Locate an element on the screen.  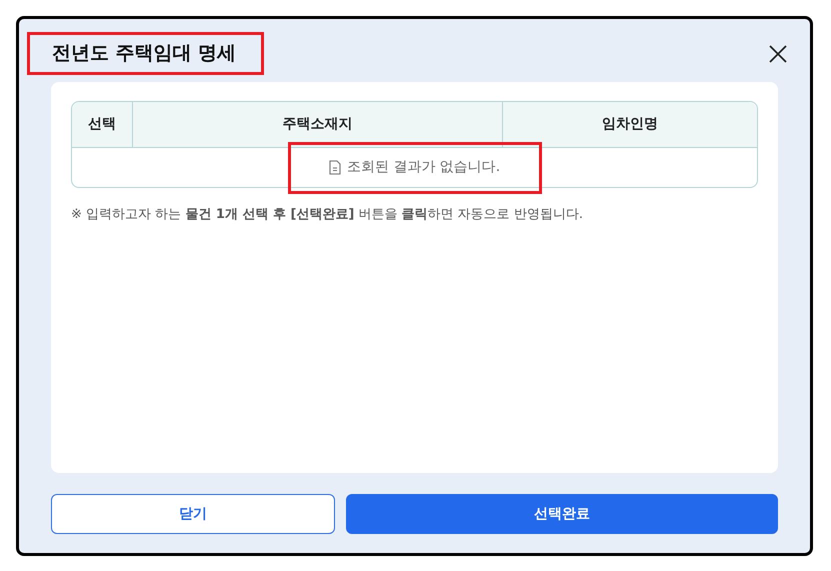
empty-message: 조회된 결과가 없습니다. is located at coordinates (423, 167).